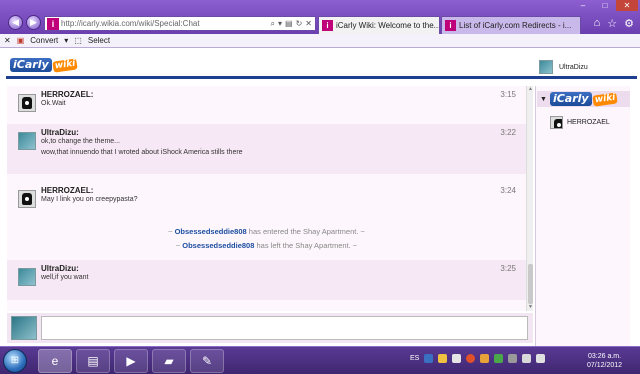 The image size is (640, 374). What do you see at coordinates (604, 361) in the screenshot?
I see `system-clock: 03:26 a.m. 07/12/2012` at bounding box center [604, 361].